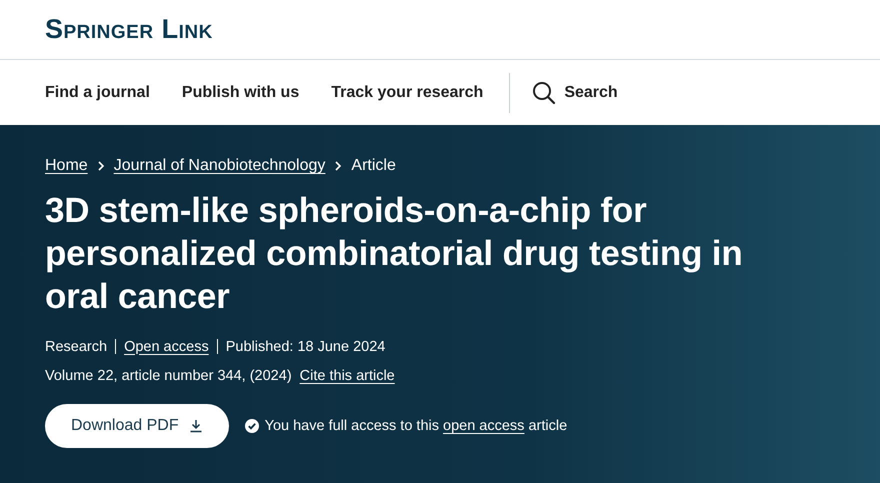 The width and height of the screenshot is (880, 483). Describe the element at coordinates (544, 92) in the screenshot. I see `search-icon` at that location.